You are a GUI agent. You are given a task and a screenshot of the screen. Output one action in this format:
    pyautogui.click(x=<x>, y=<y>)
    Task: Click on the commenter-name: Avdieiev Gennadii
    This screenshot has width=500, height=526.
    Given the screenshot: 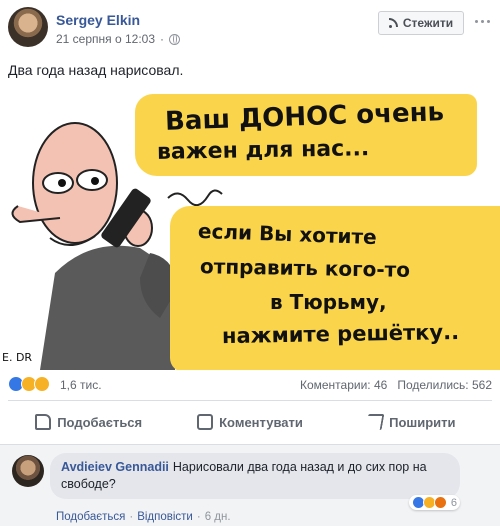 What is the action you would take?
    pyautogui.click(x=115, y=467)
    